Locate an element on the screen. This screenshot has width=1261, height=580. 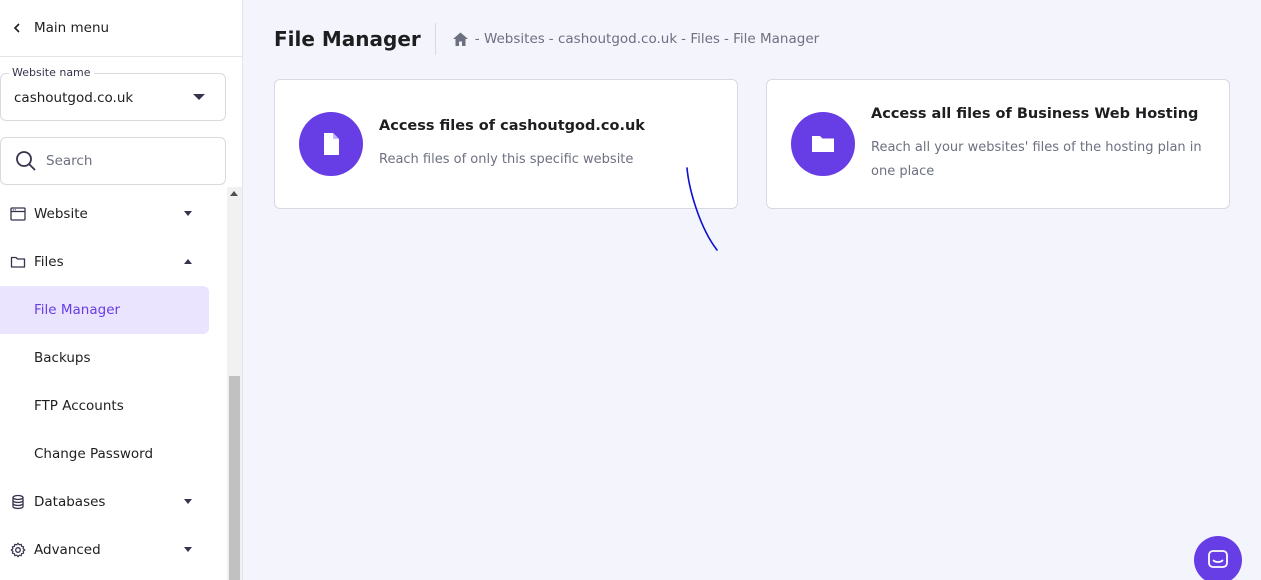
website-name-select: Website name cashoutgod.co.uk is located at coordinates (113, 93).